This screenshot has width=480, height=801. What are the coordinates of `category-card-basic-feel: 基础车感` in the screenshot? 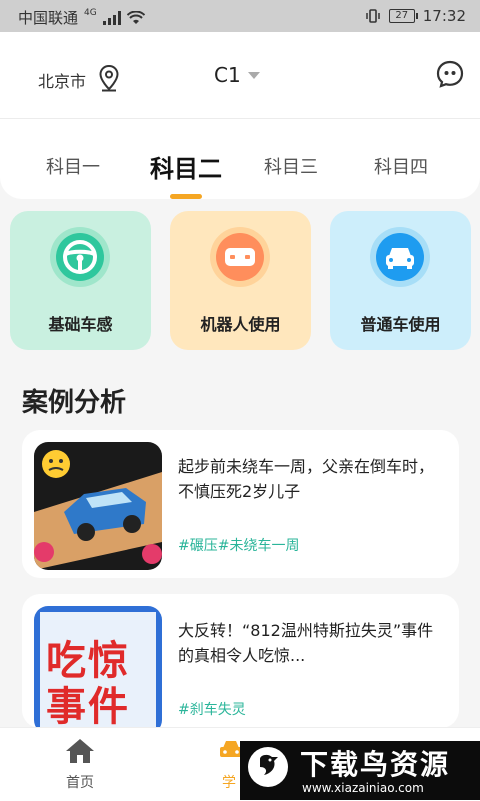 It's located at (80, 280).